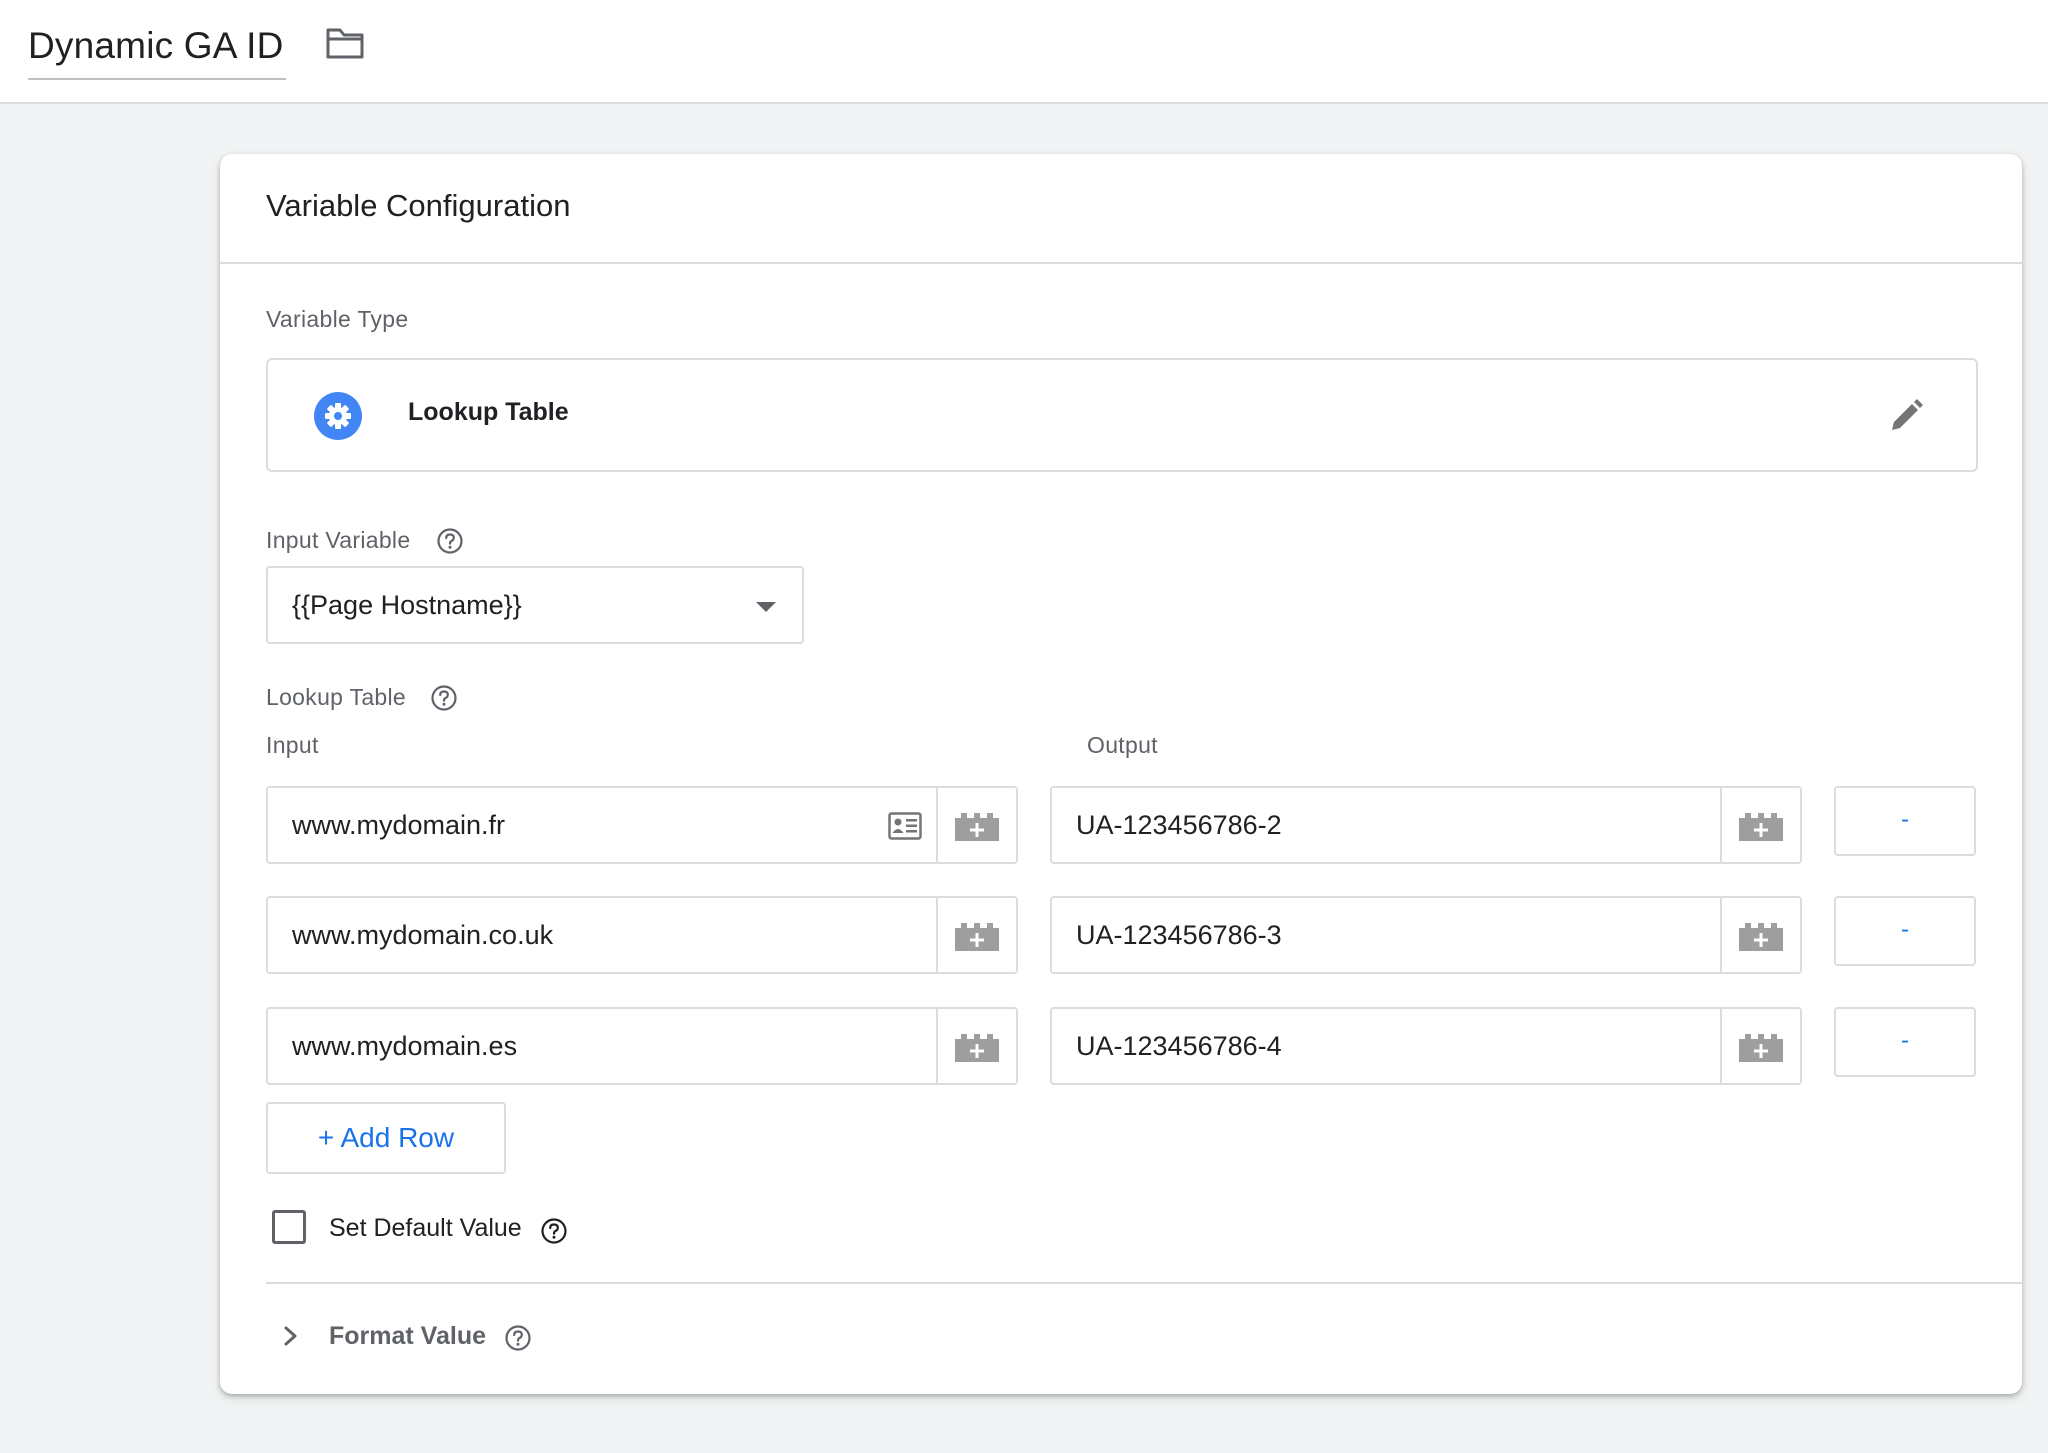 This screenshot has width=2048, height=1453. I want to click on variable-type-label: Variable Type, so click(337, 319).